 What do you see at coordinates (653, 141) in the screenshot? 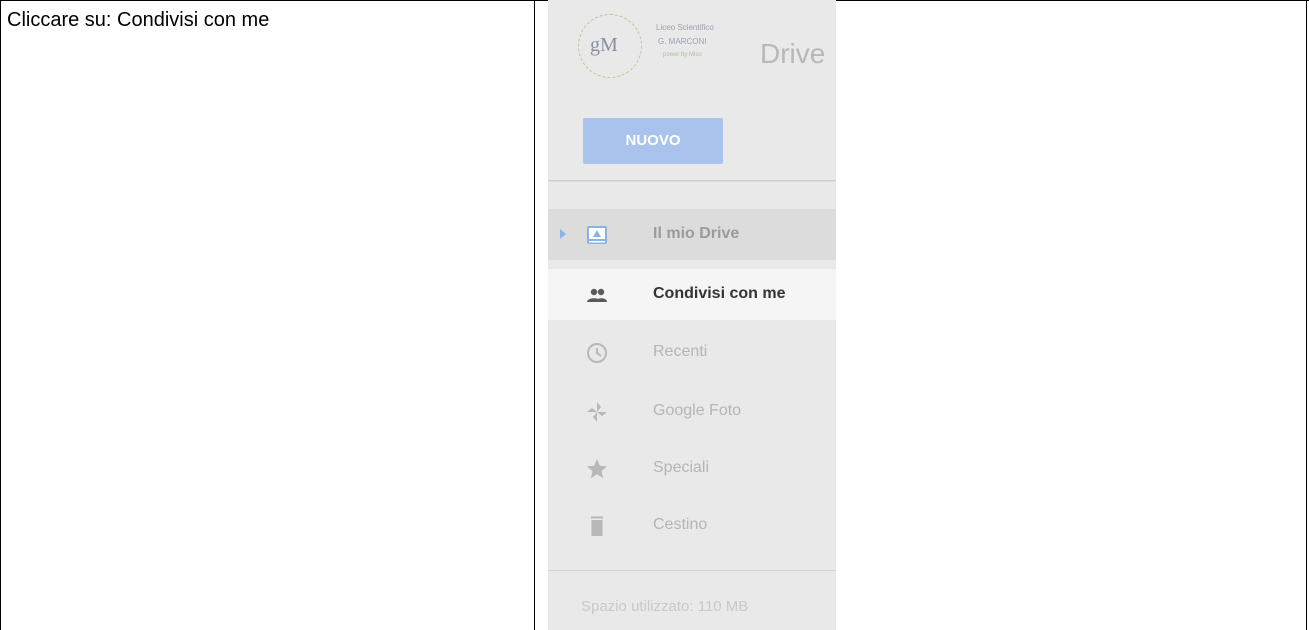
I see `new-button: NUOVO` at bounding box center [653, 141].